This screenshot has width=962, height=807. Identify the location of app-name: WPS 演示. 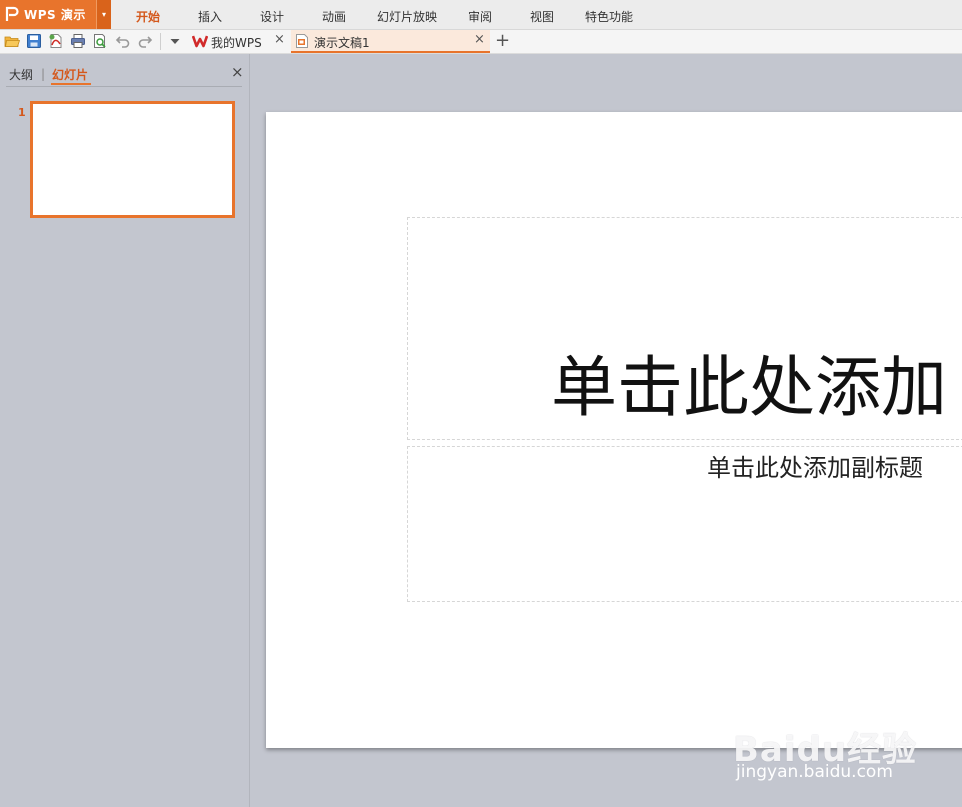
(55, 15).